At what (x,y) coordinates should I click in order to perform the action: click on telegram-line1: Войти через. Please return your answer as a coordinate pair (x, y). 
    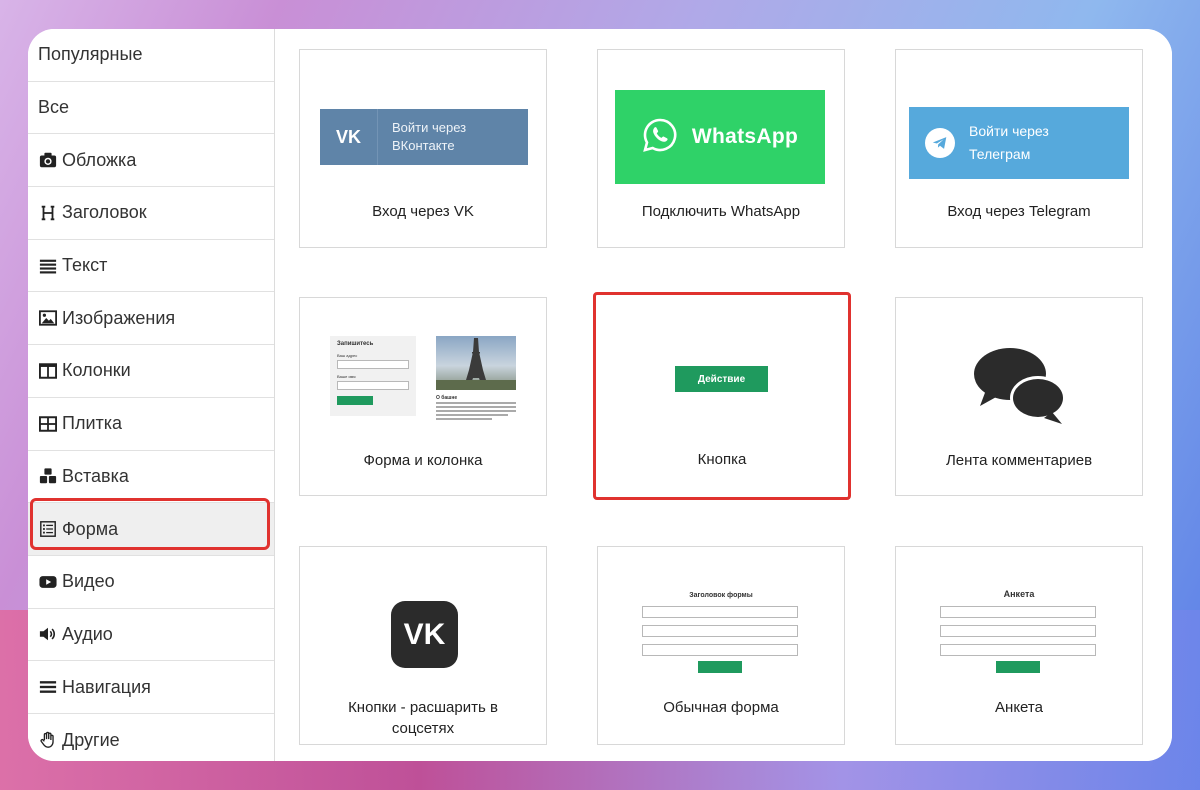
    Looking at the image, I should click on (1009, 131).